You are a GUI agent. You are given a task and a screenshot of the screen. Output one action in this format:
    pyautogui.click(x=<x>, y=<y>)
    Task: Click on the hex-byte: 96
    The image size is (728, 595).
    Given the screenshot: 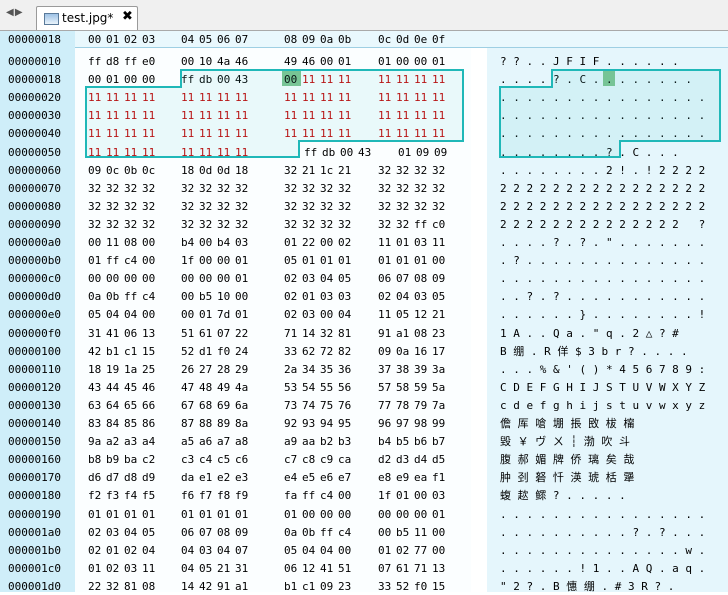 What is the action you would take?
    pyautogui.click(x=384, y=424)
    